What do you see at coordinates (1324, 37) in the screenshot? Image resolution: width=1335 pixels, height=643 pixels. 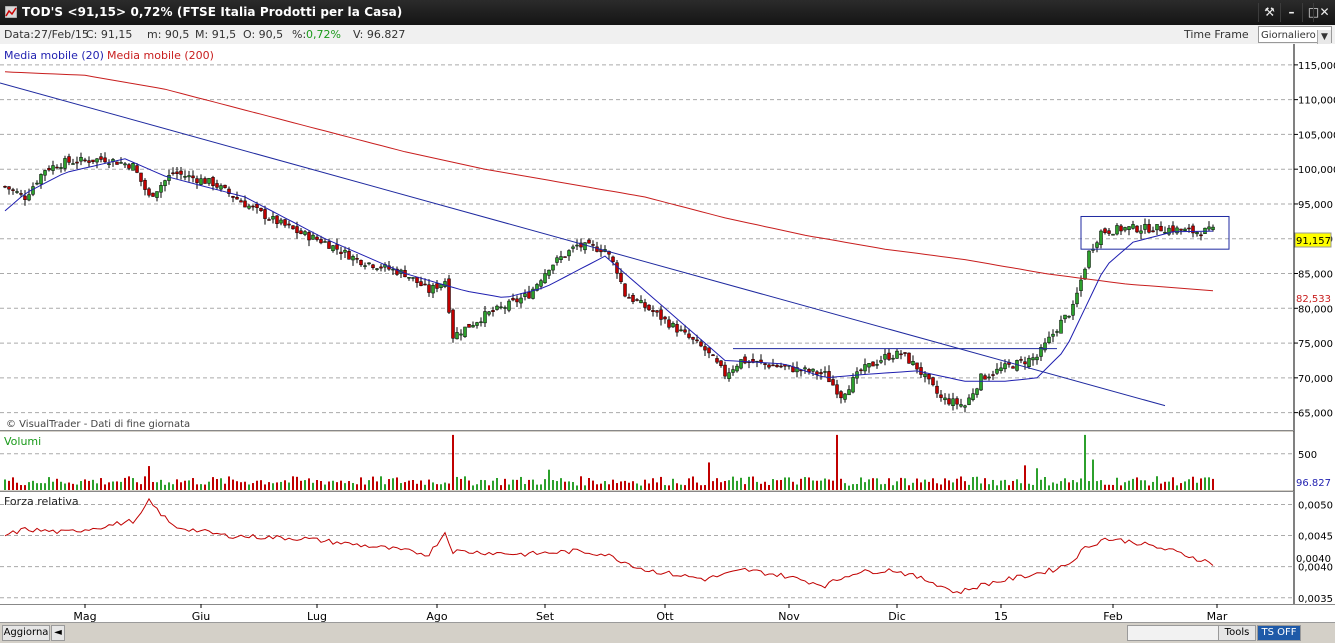 I see `chevron-down-icon: ▼` at bounding box center [1324, 37].